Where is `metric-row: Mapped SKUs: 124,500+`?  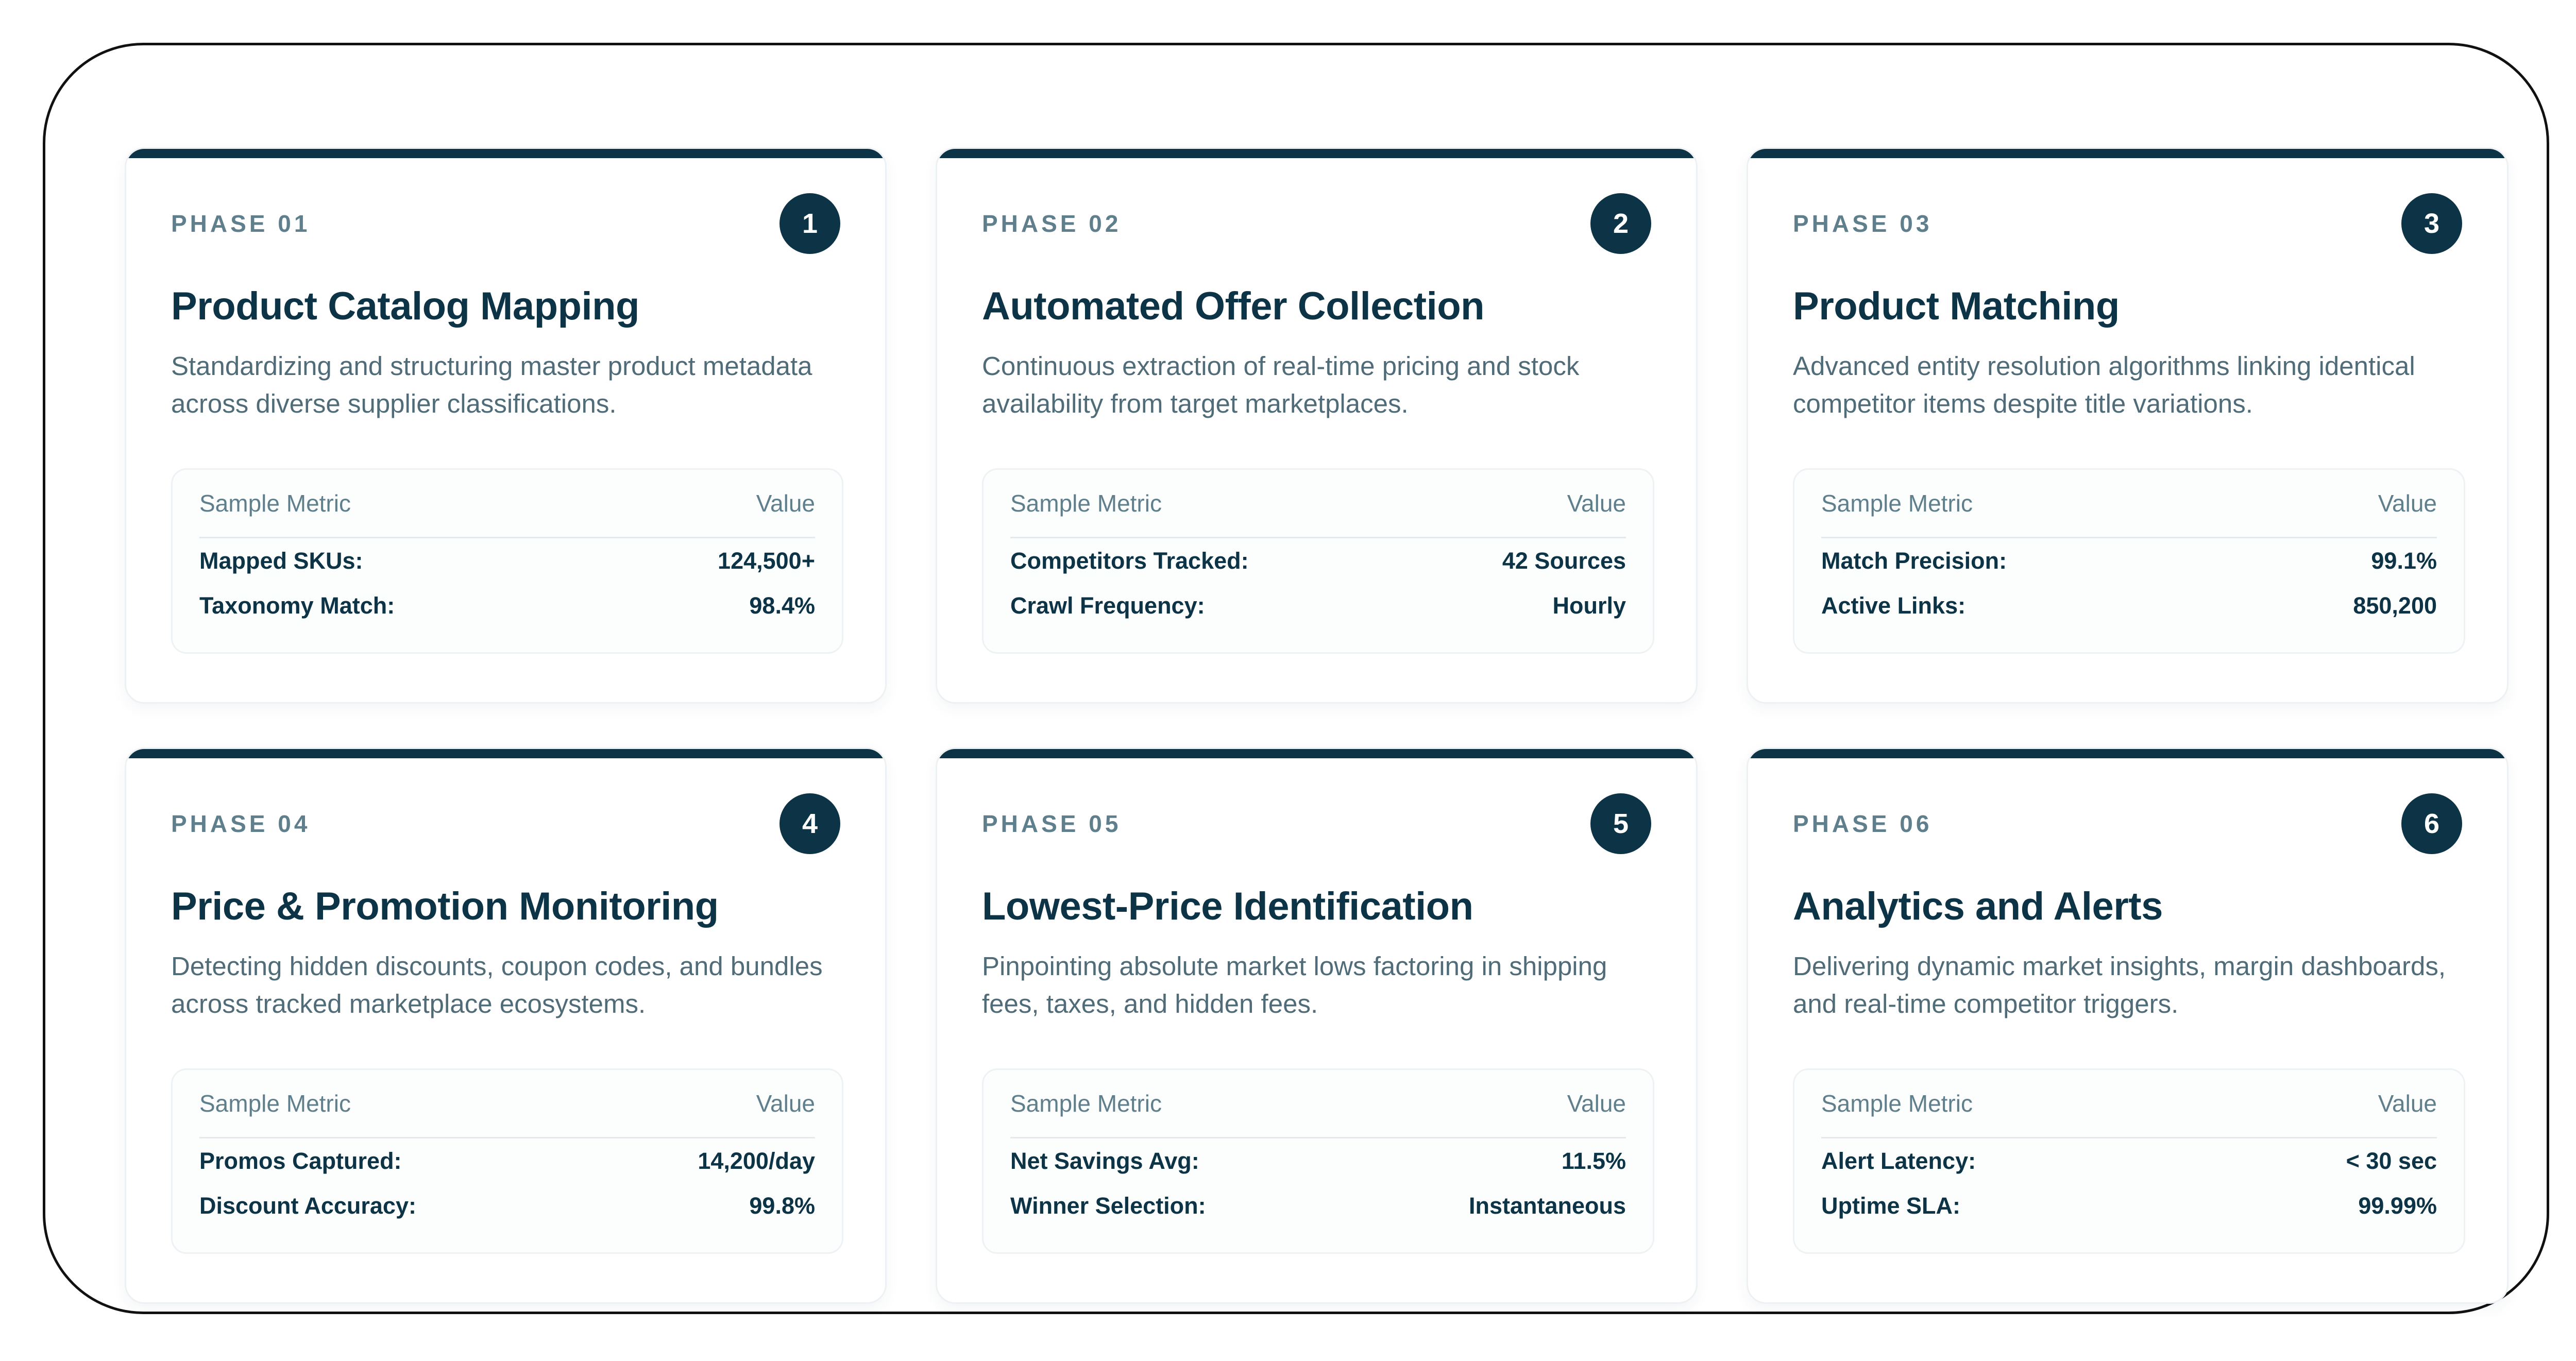
metric-row: Mapped SKUs: 124,500+ is located at coordinates (507, 560).